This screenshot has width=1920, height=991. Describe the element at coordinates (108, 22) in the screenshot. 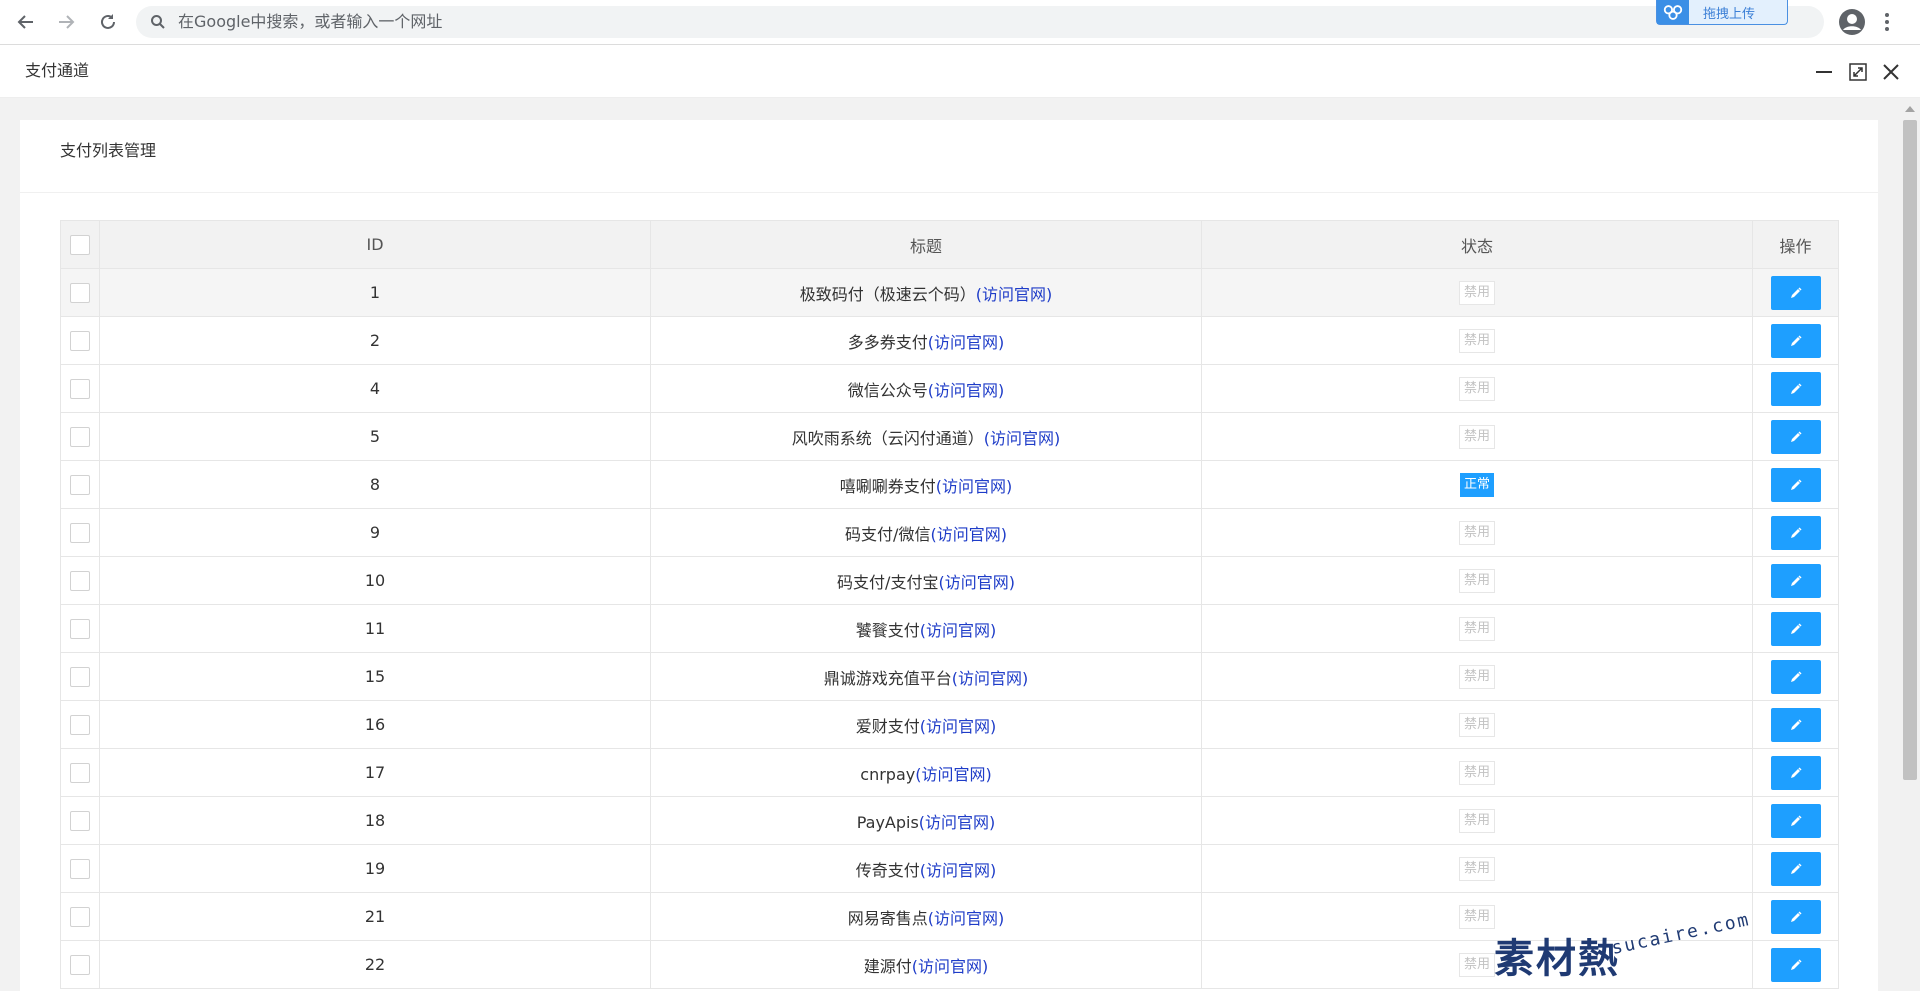

I see `reload-icon` at that location.